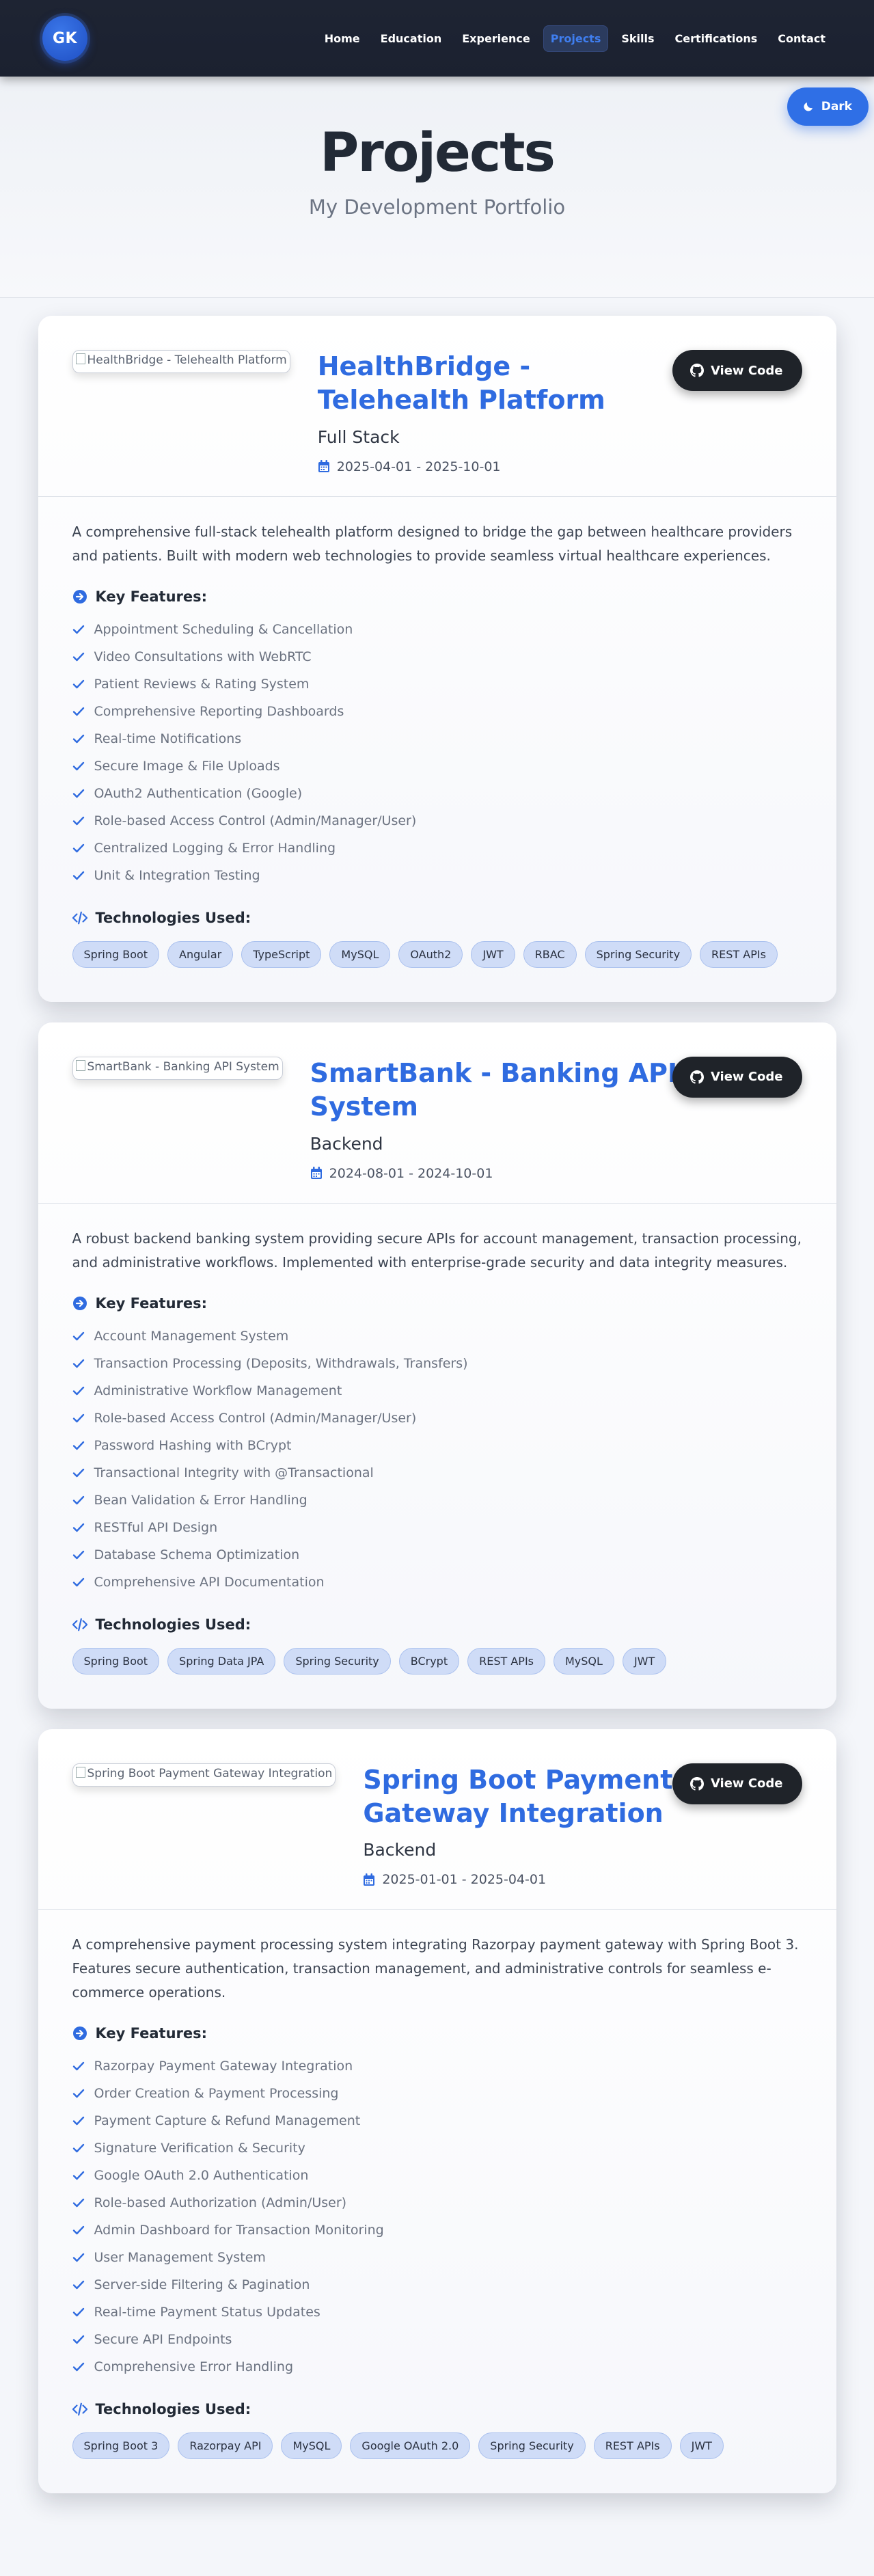 Image resolution: width=874 pixels, height=2576 pixels. Describe the element at coordinates (215, 848) in the screenshot. I see `feature-text: Centralized Logging & Error Handling` at that location.